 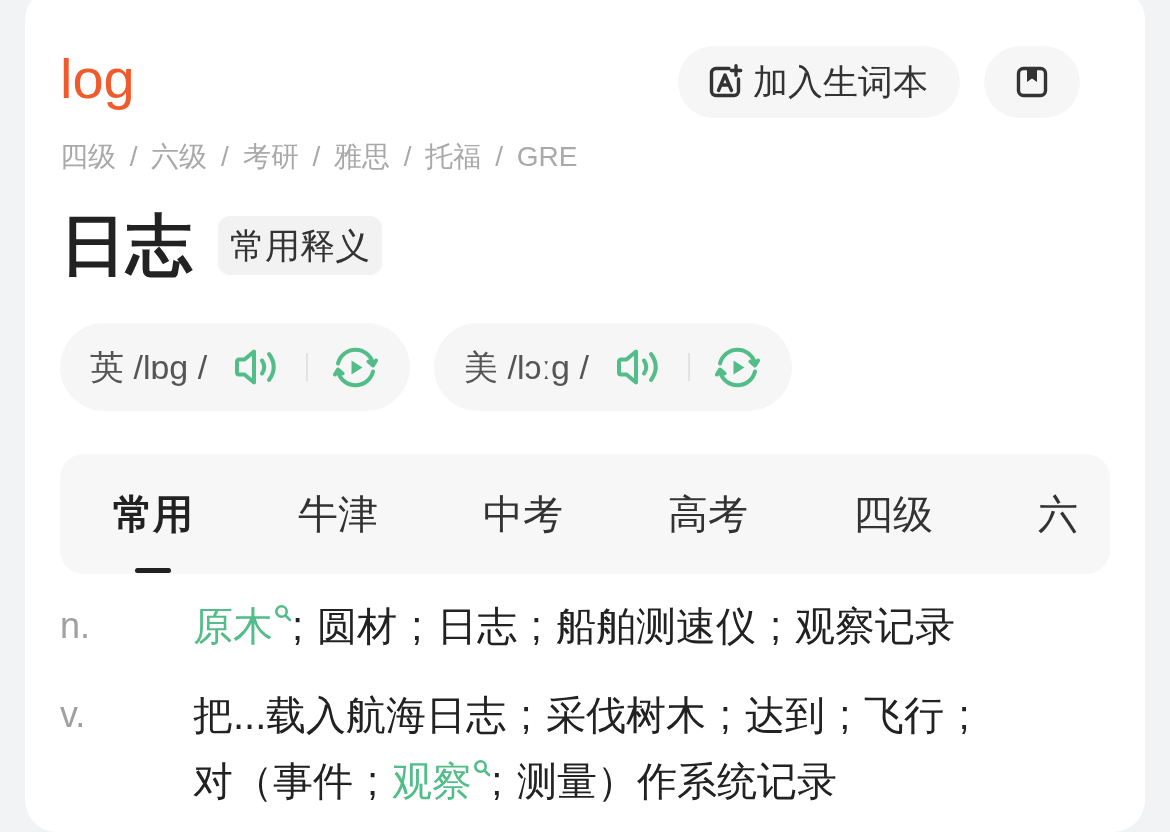 I want to click on dictionary-tab: 牛津, so click(x=338, y=514).